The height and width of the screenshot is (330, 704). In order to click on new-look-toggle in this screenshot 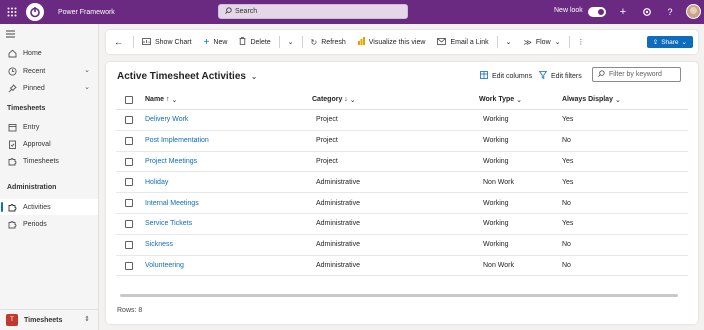, I will do `click(597, 12)`.